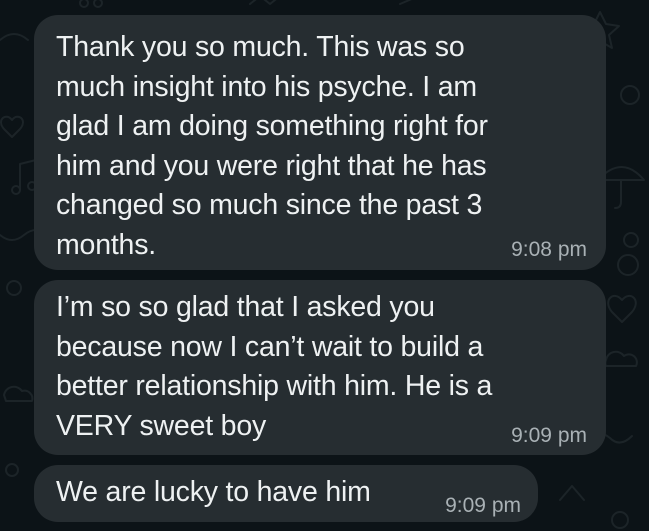 The width and height of the screenshot is (649, 531). I want to click on message-bubble-3: We are lucky to have him 9:09 pm, so click(286, 493).